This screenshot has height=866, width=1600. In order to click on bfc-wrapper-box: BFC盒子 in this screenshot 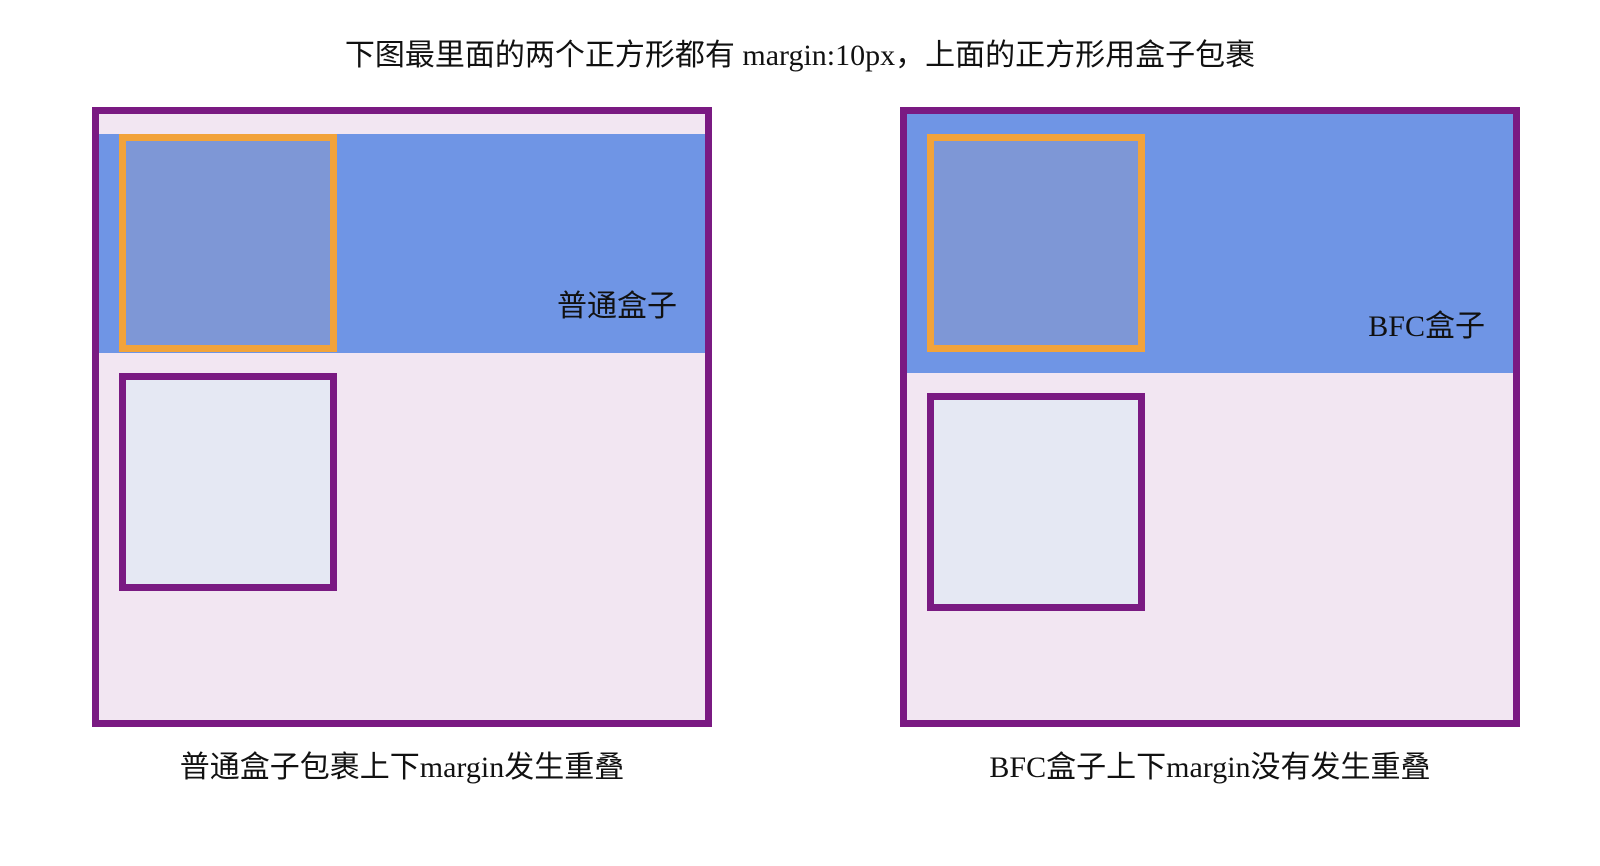, I will do `click(1210, 243)`.